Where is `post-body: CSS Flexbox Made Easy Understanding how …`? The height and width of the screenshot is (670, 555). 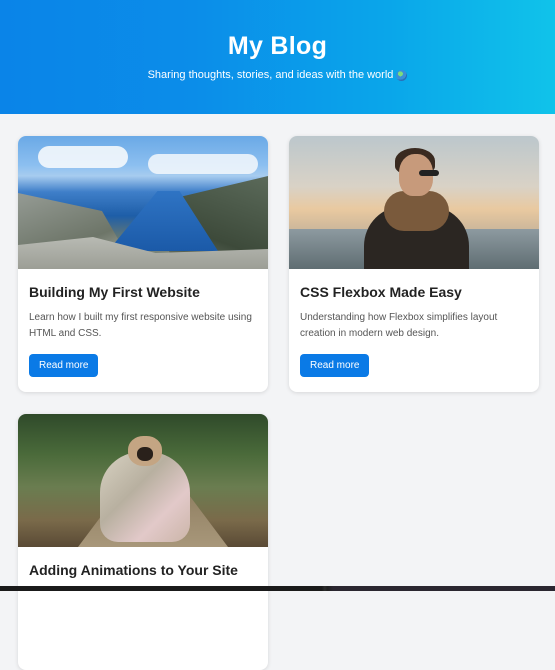 post-body: CSS Flexbox Made Easy Understanding how … is located at coordinates (414, 330).